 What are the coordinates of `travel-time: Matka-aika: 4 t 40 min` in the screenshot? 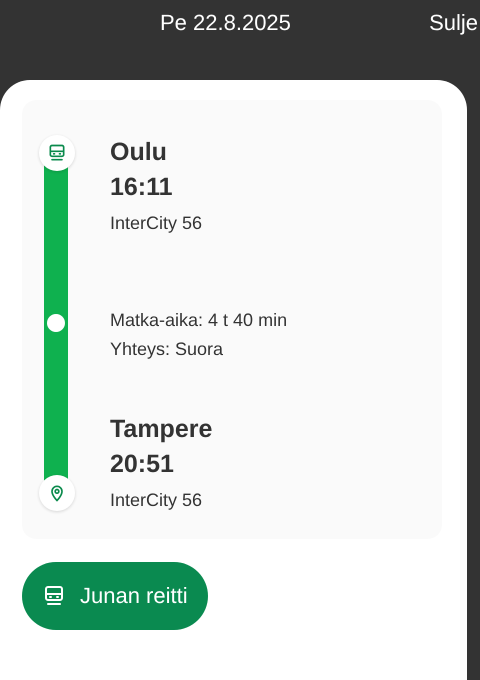 It's located at (199, 320).